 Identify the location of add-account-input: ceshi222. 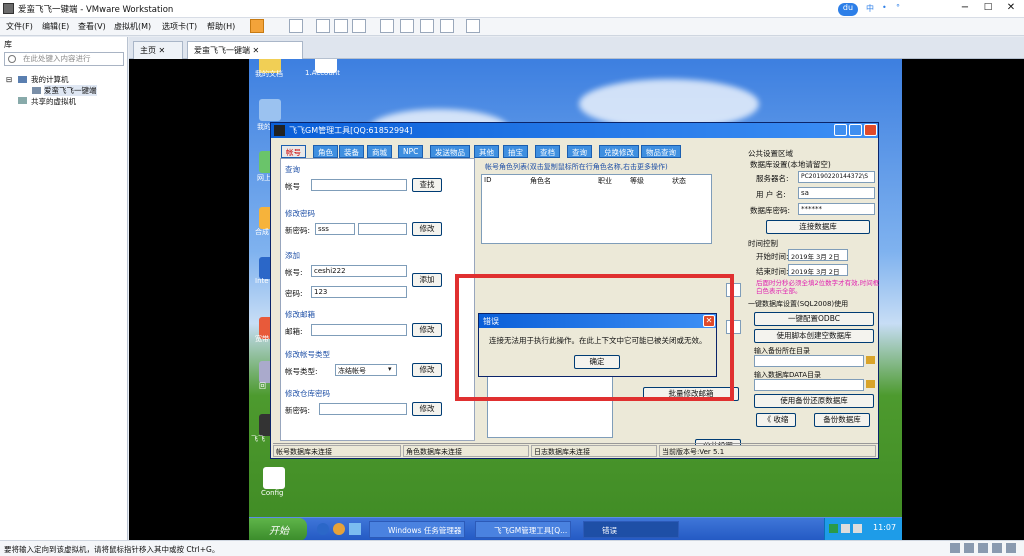
(359, 271).